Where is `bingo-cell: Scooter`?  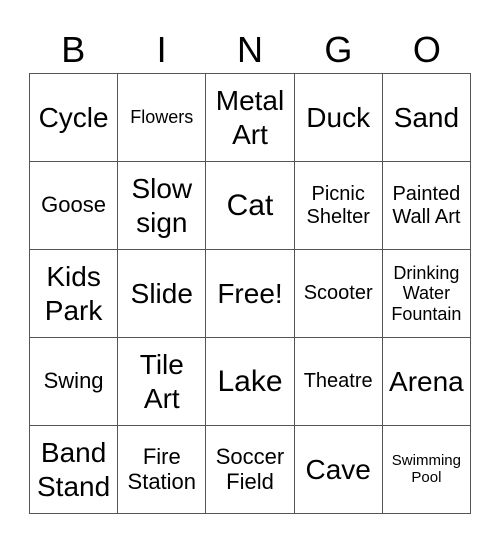 bingo-cell: Scooter is located at coordinates (338, 294).